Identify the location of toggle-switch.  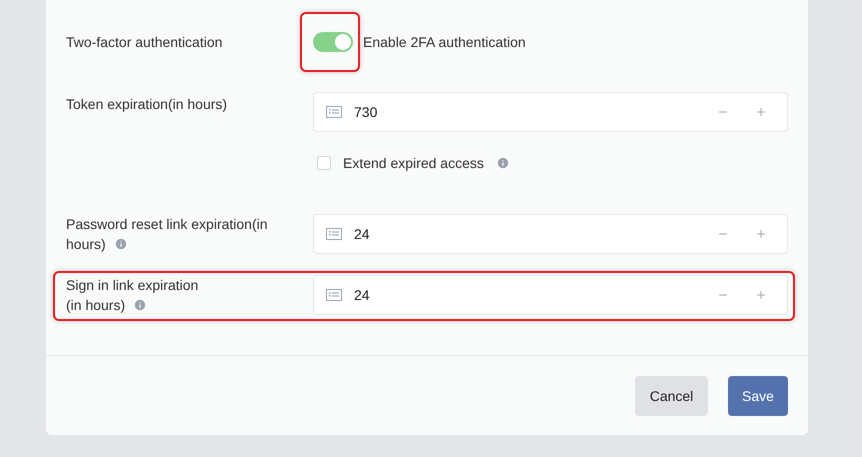
(333, 42).